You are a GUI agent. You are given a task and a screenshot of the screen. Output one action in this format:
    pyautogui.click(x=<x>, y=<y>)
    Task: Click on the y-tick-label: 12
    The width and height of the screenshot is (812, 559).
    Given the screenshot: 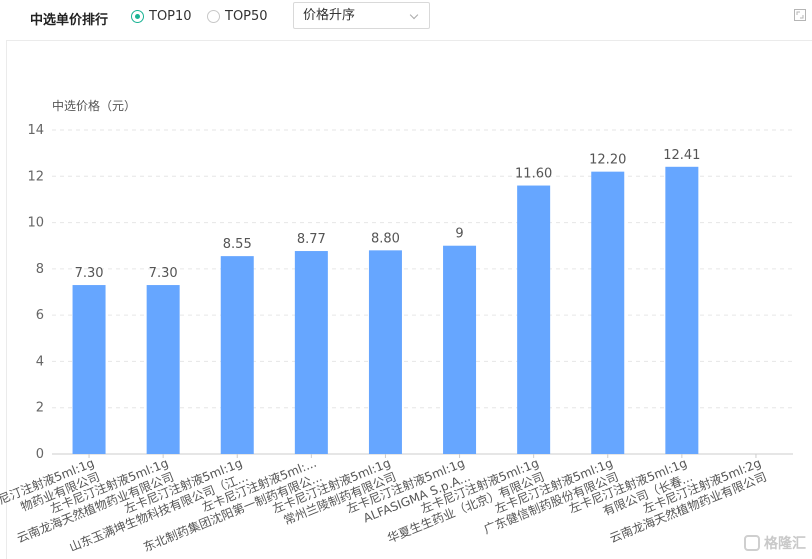 What is the action you would take?
    pyautogui.click(x=35, y=176)
    